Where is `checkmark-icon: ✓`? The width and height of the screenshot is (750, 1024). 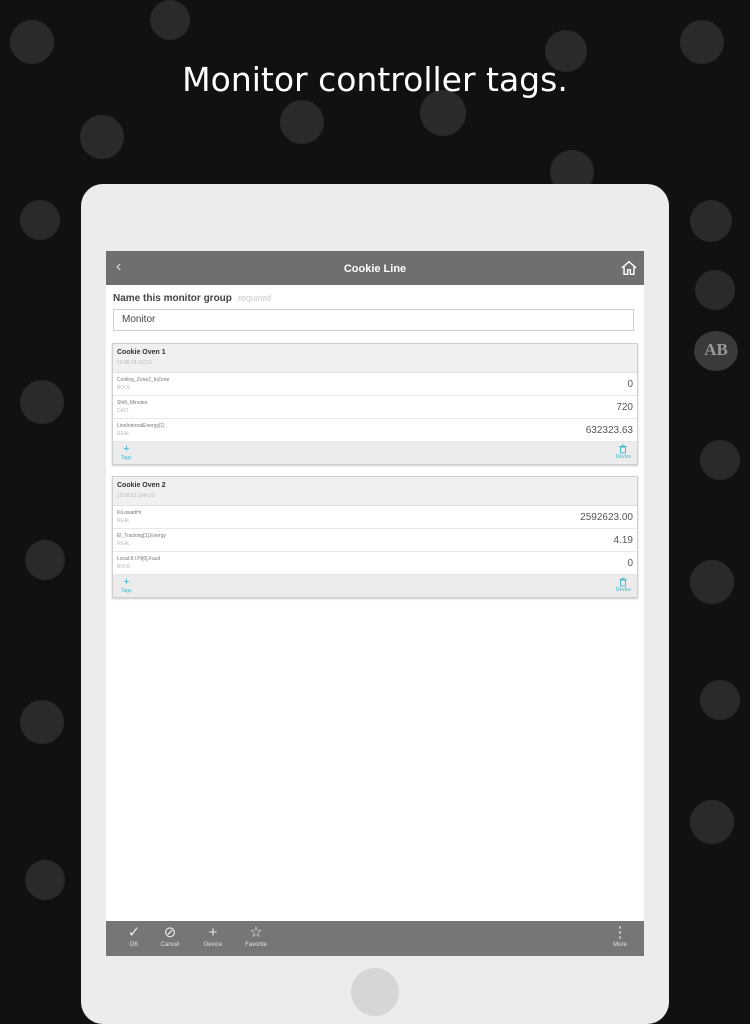 checkmark-icon: ✓ is located at coordinates (134, 932).